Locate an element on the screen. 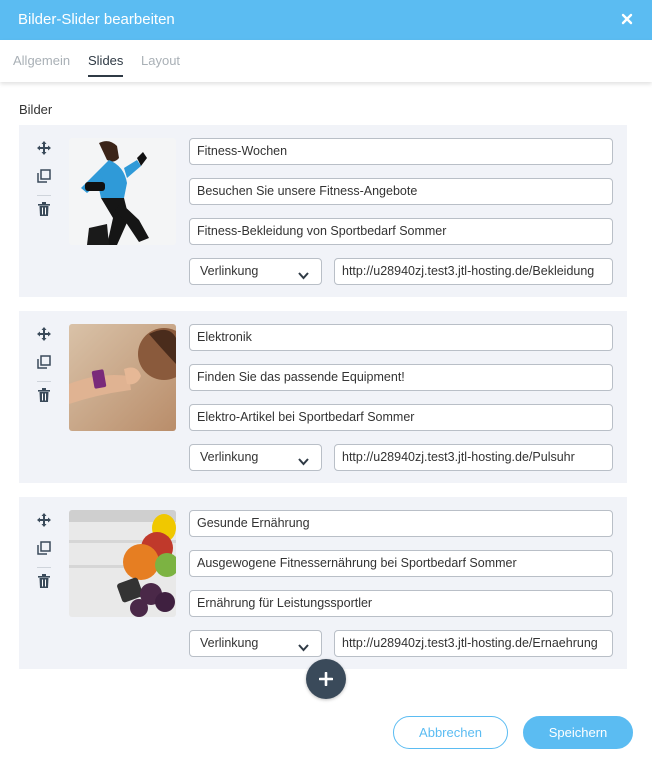  slide-description-field: Elektro-Artikel bei Sportbedarf Sommer is located at coordinates (401, 417).